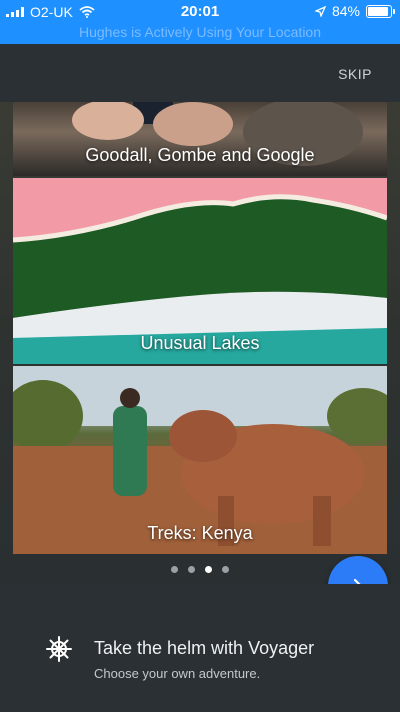 This screenshot has width=400, height=712. I want to click on battery-level, so click(378, 11).